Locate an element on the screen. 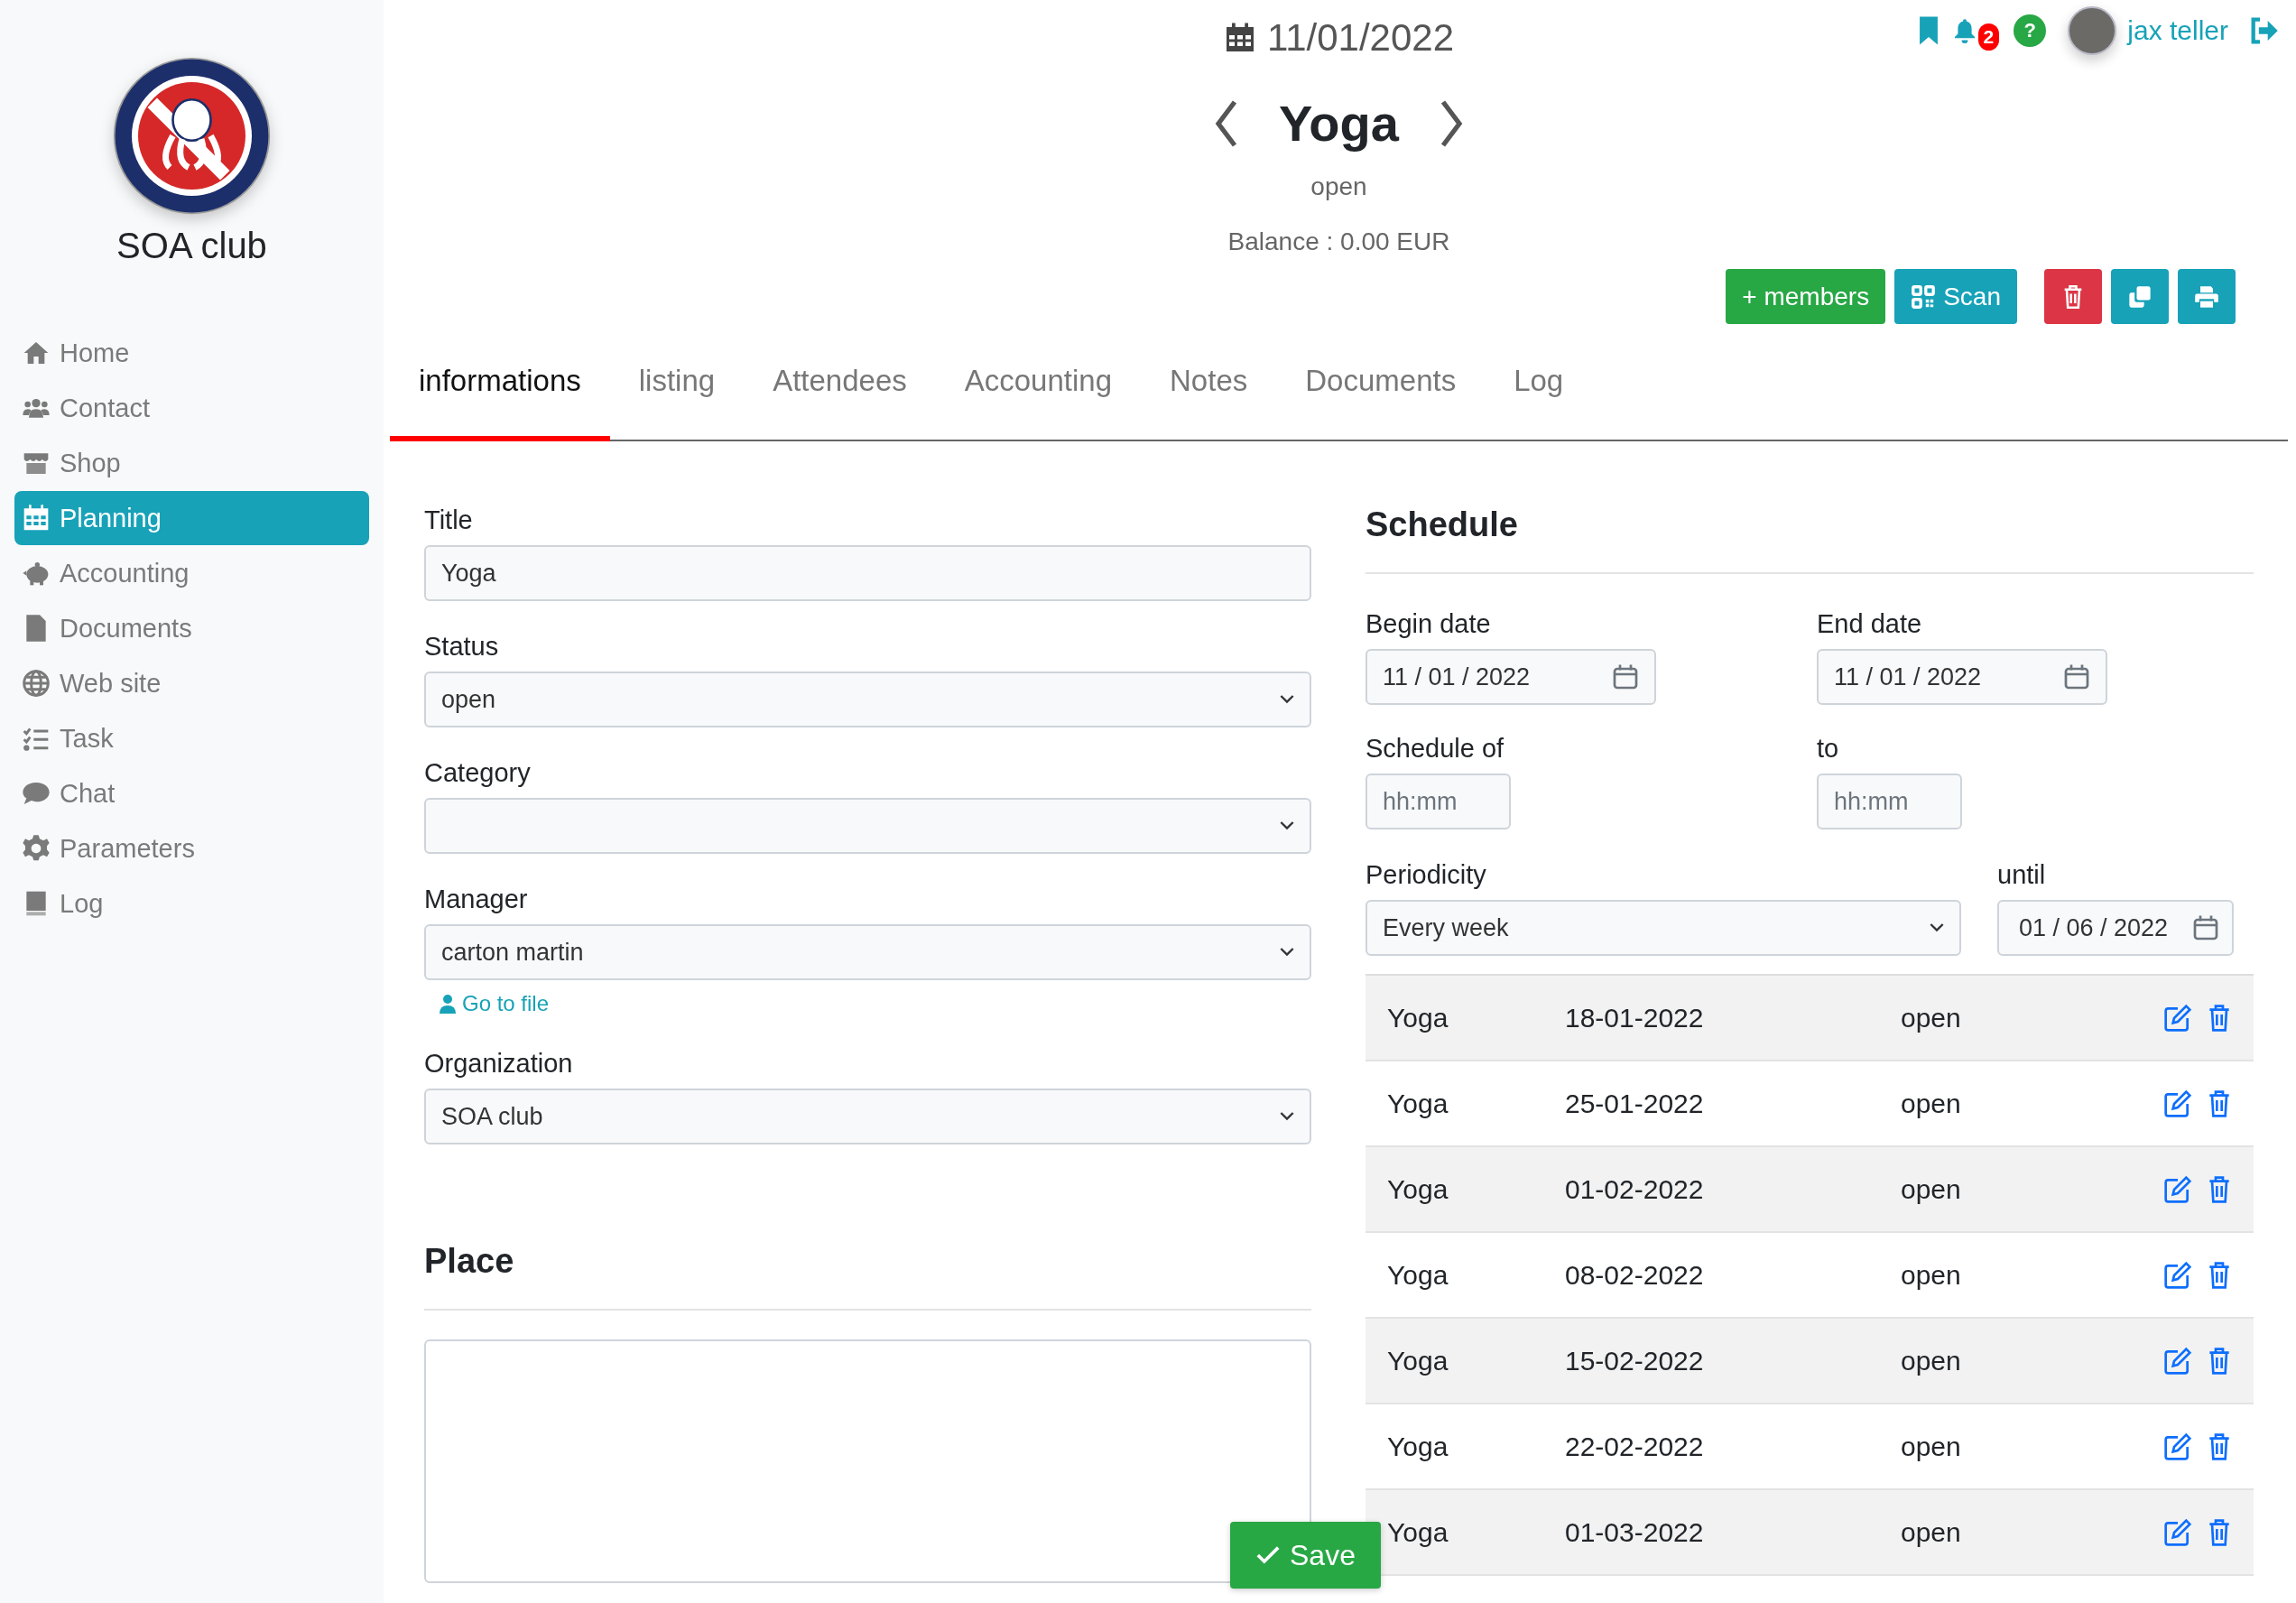 This screenshot has height=1603, width=2296. field-label: Status is located at coordinates (462, 647).